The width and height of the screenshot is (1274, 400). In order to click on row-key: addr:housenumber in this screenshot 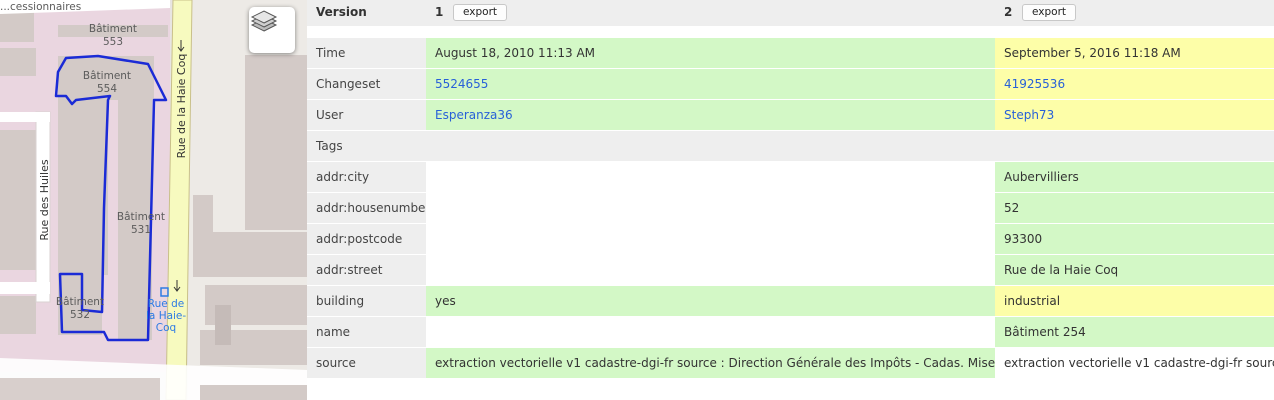, I will do `click(366, 208)`.